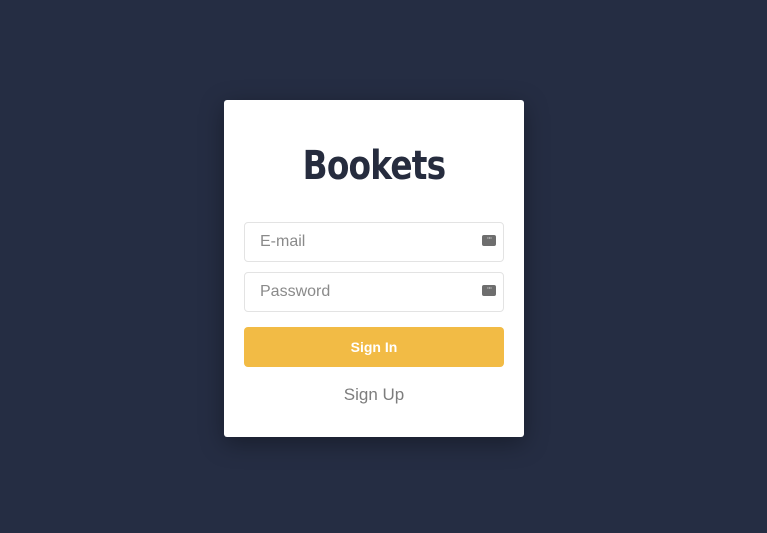 The height and width of the screenshot is (533, 767). What do you see at coordinates (374, 395) in the screenshot?
I see `sign-up-link: Sign Up` at bounding box center [374, 395].